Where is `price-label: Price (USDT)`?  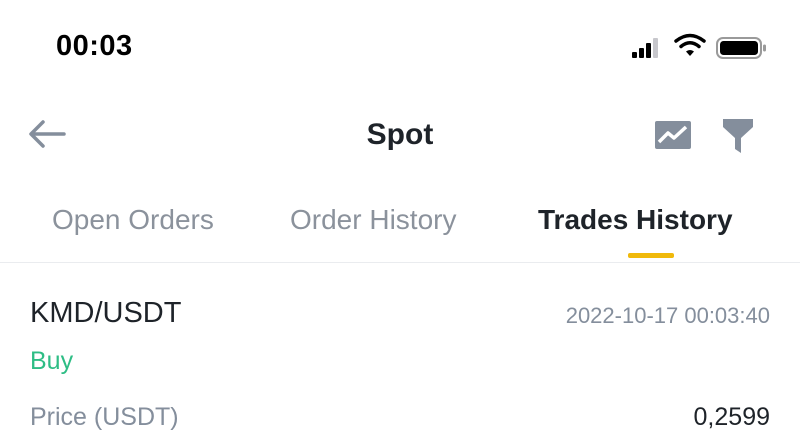 price-label: Price (USDT) is located at coordinates (104, 417).